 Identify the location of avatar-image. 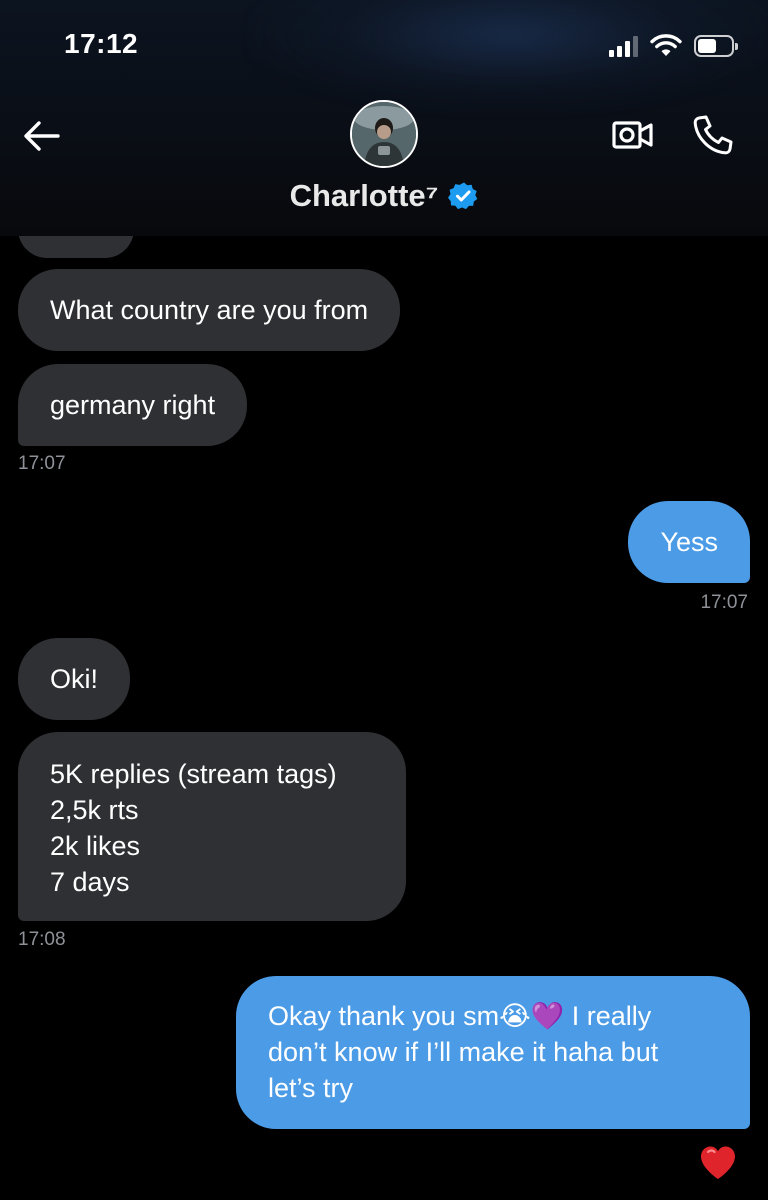
(384, 134).